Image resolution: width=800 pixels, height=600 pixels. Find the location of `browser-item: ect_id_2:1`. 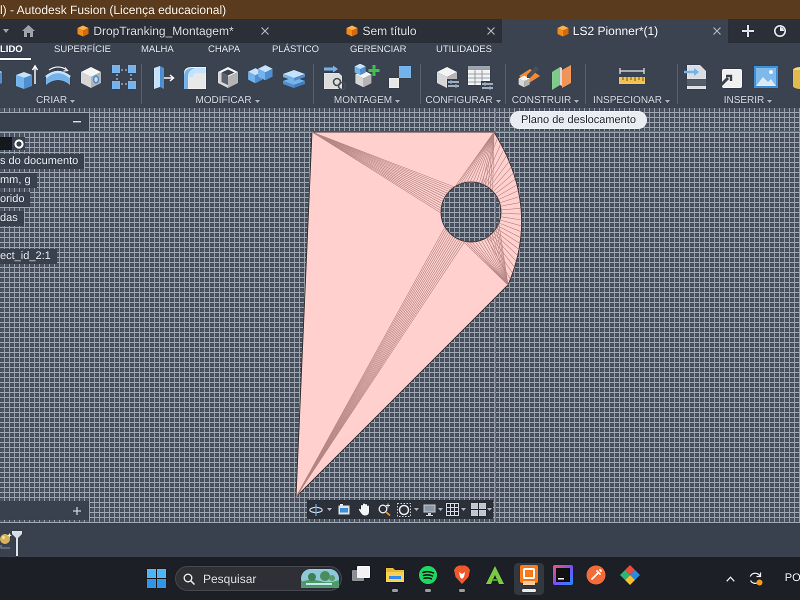

browser-item: ect_id_2:1 is located at coordinates (28, 256).